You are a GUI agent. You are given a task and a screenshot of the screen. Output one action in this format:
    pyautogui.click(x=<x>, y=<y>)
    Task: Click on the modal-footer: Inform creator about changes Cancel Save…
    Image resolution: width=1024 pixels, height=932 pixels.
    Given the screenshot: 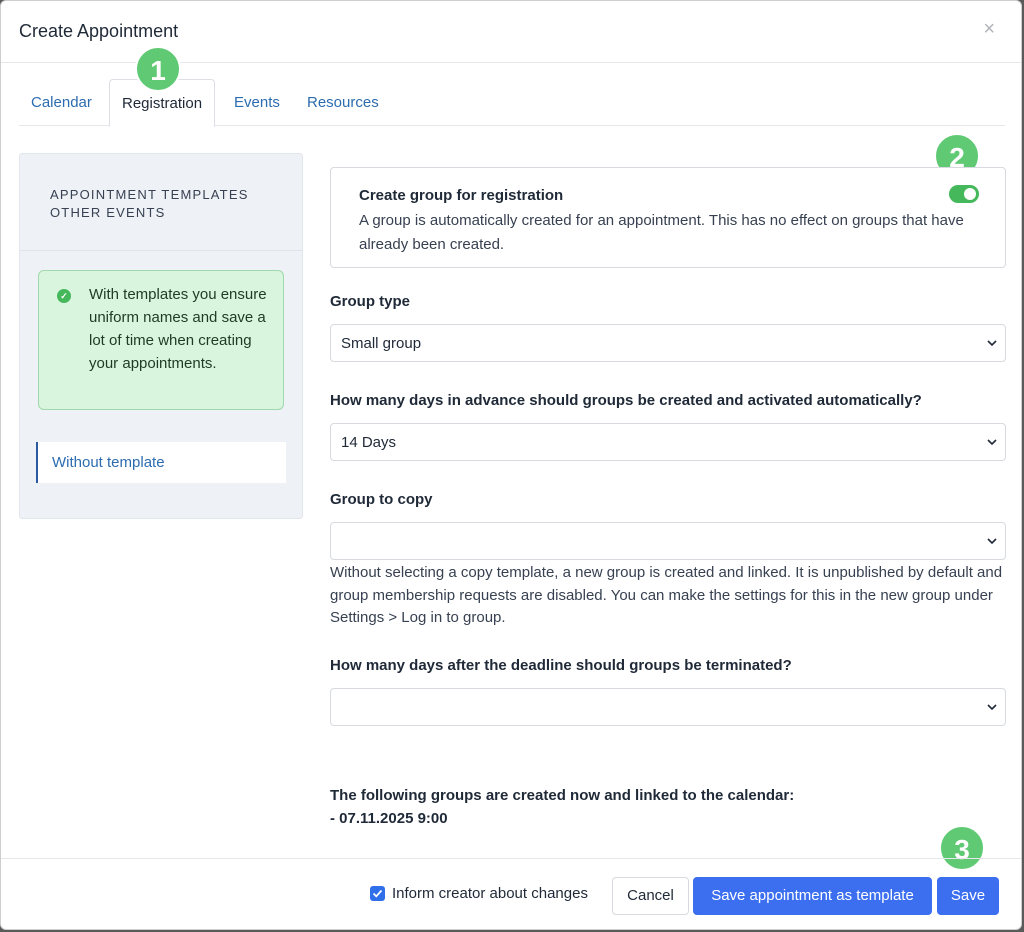 What is the action you would take?
    pyautogui.click(x=511, y=893)
    